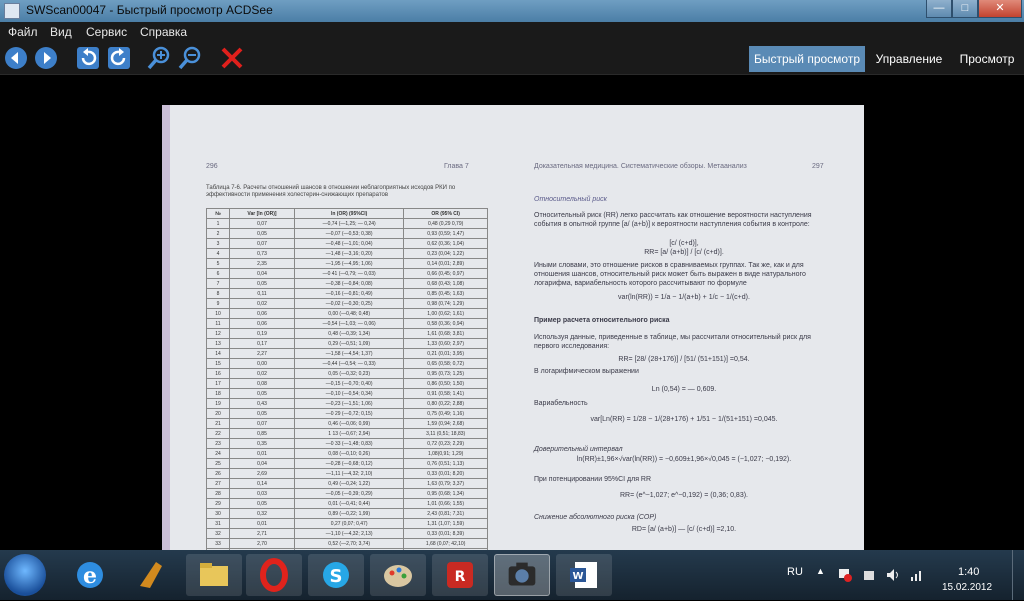 The image size is (1024, 601). Describe the element at coordinates (965, 9) in the screenshot. I see `maximize-button: □` at that location.